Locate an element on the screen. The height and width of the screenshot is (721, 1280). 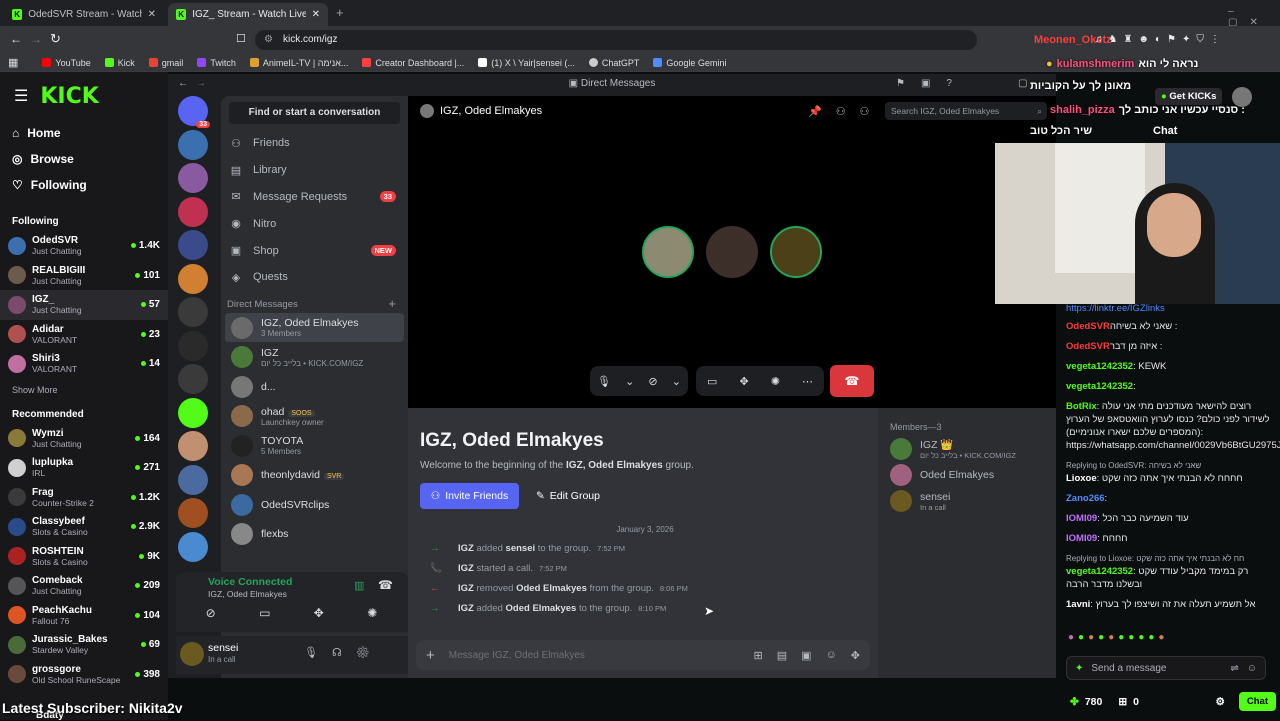
address-bar: ⚙ kick.com/igz is located at coordinates (616, 40).